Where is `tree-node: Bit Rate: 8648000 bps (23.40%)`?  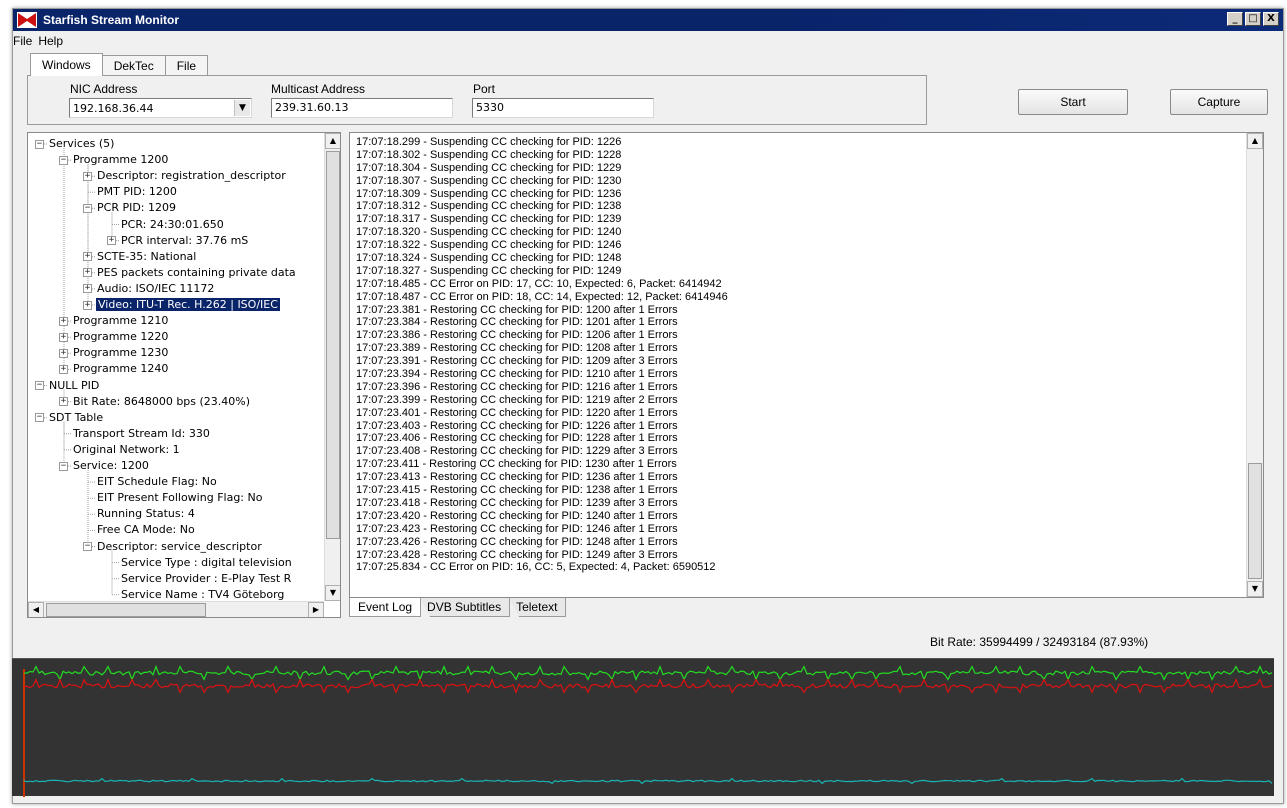 tree-node: Bit Rate: 8648000 bps (23.40%) is located at coordinates (161, 402).